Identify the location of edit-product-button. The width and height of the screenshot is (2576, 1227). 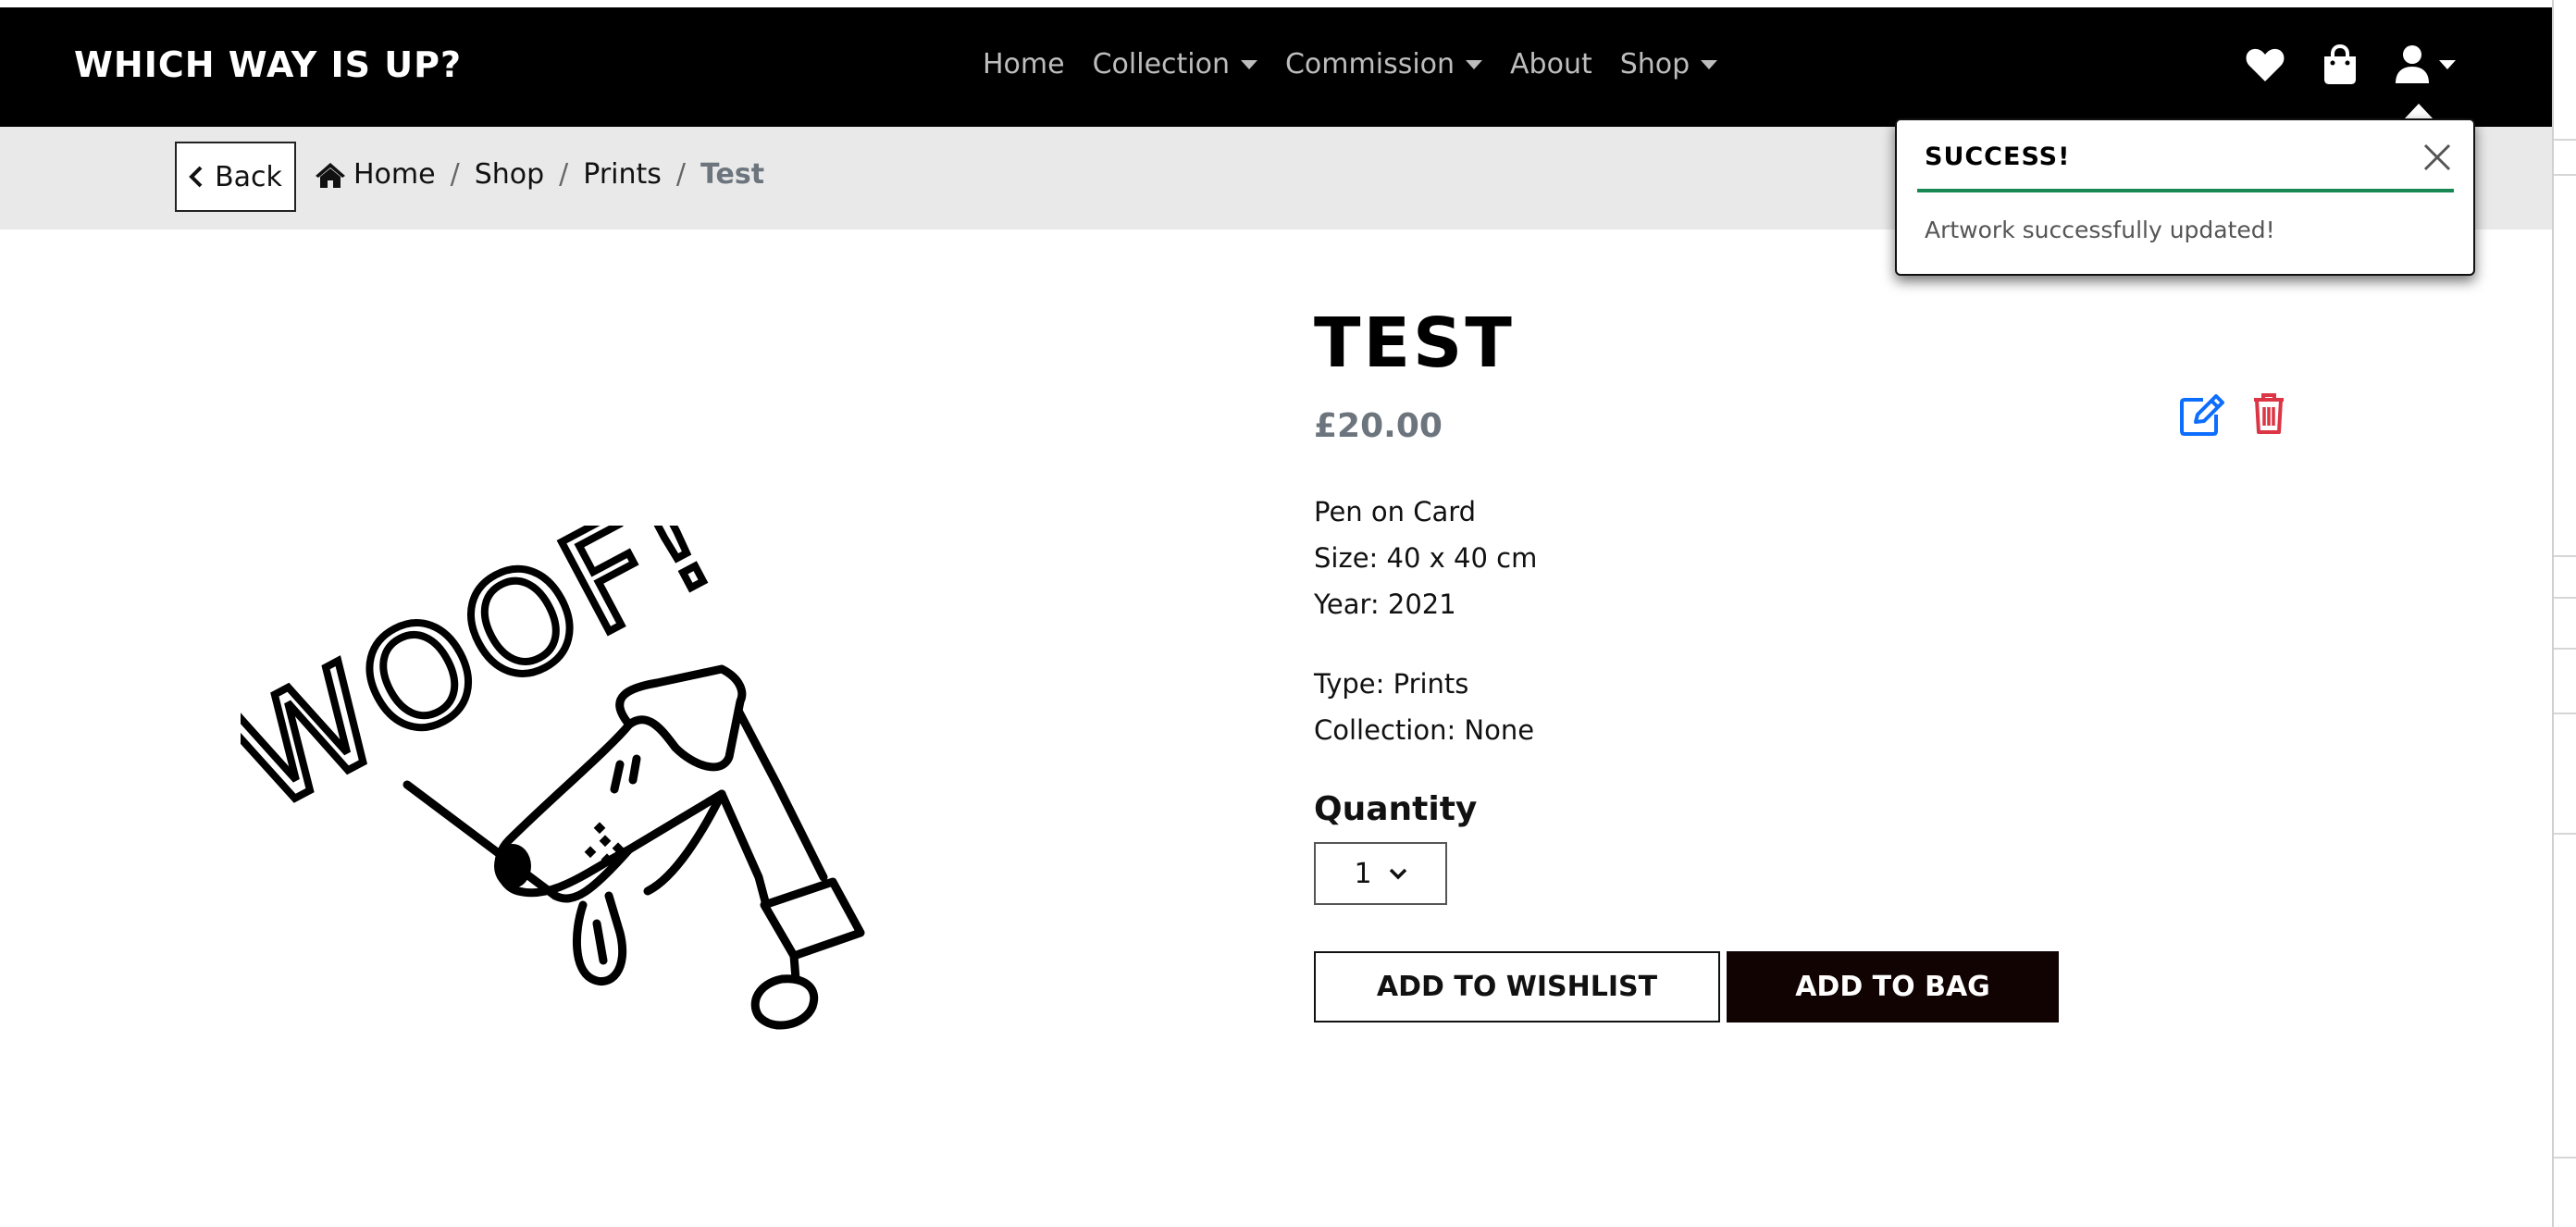
(2202, 417).